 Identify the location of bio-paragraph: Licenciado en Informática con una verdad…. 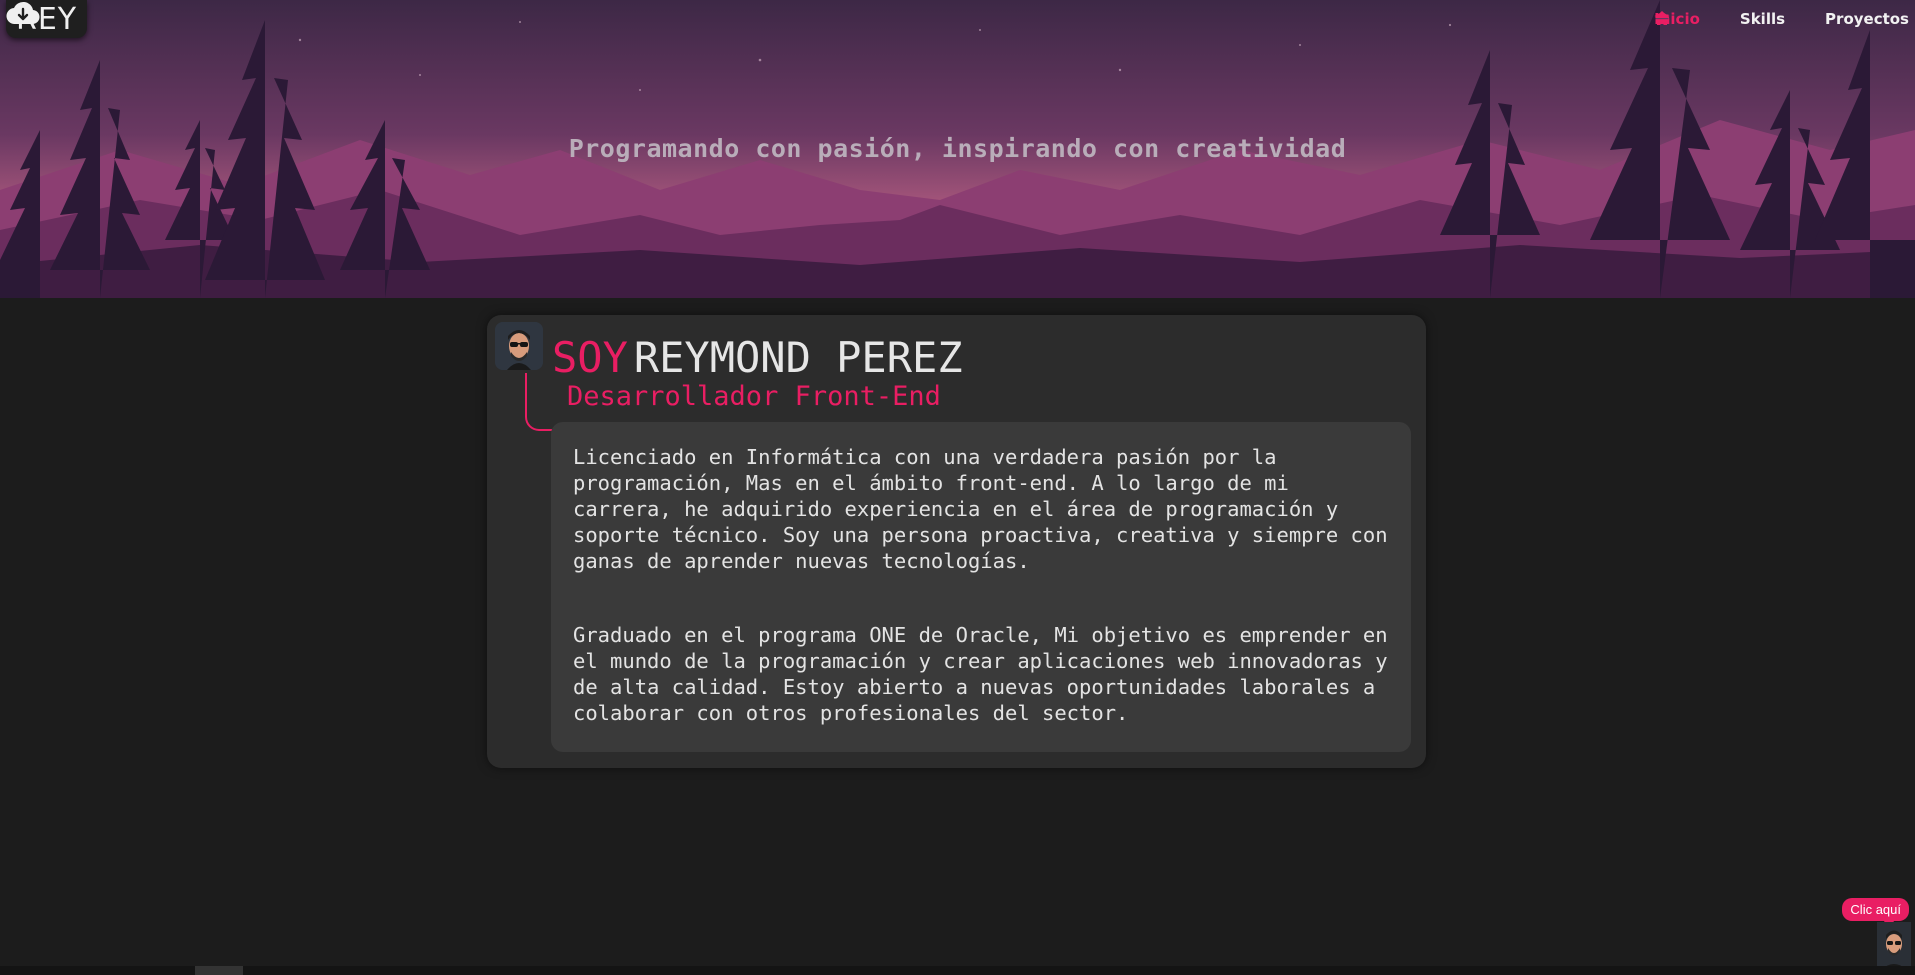
(980, 509).